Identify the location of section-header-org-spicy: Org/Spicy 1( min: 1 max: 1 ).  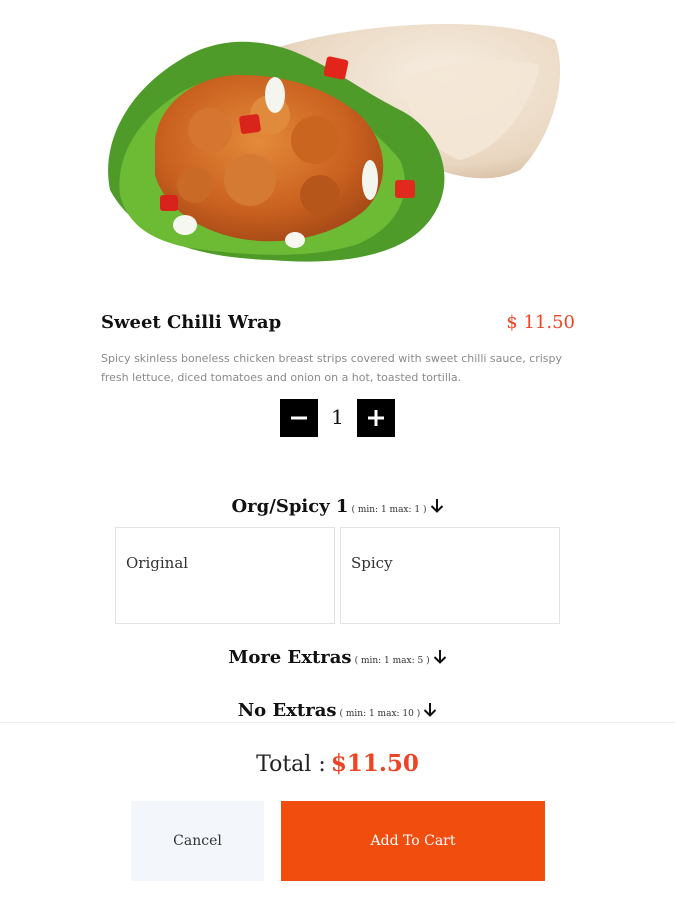
(337, 507).